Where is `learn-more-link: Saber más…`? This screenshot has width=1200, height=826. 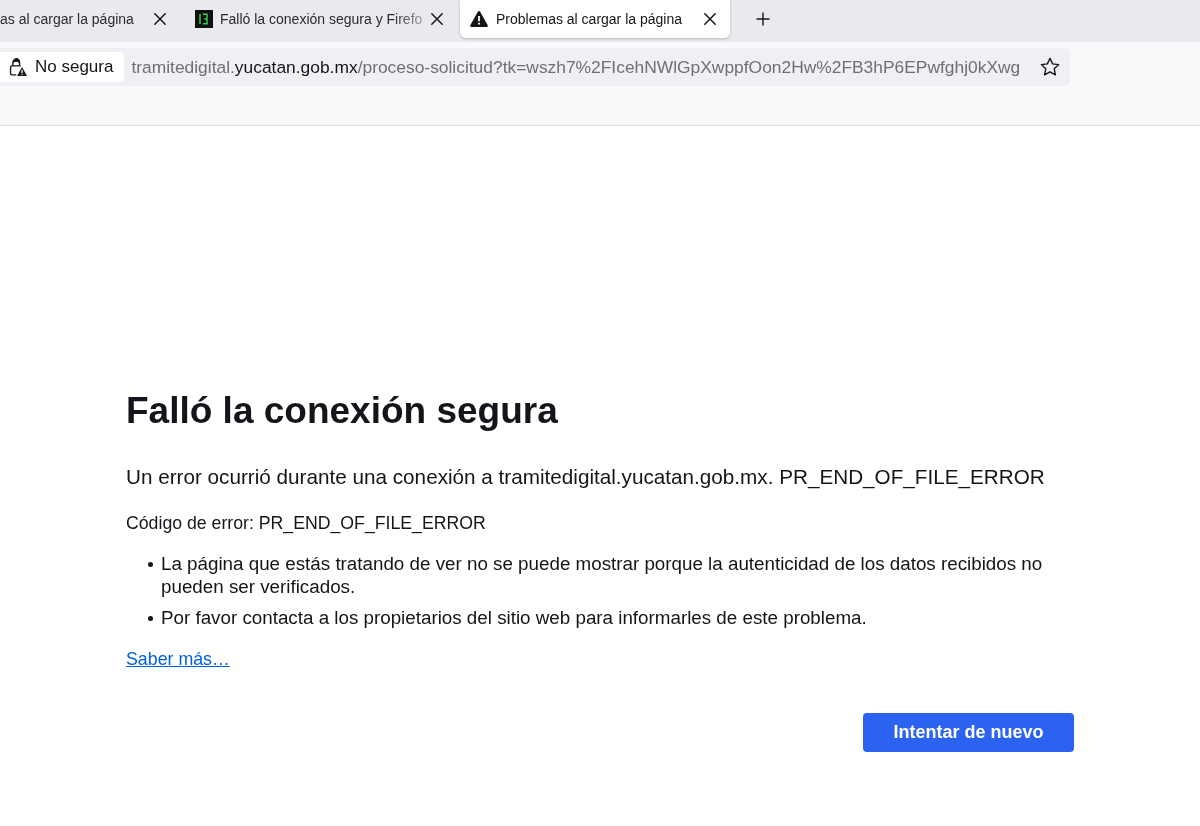 learn-more-link: Saber más… is located at coordinates (178, 659).